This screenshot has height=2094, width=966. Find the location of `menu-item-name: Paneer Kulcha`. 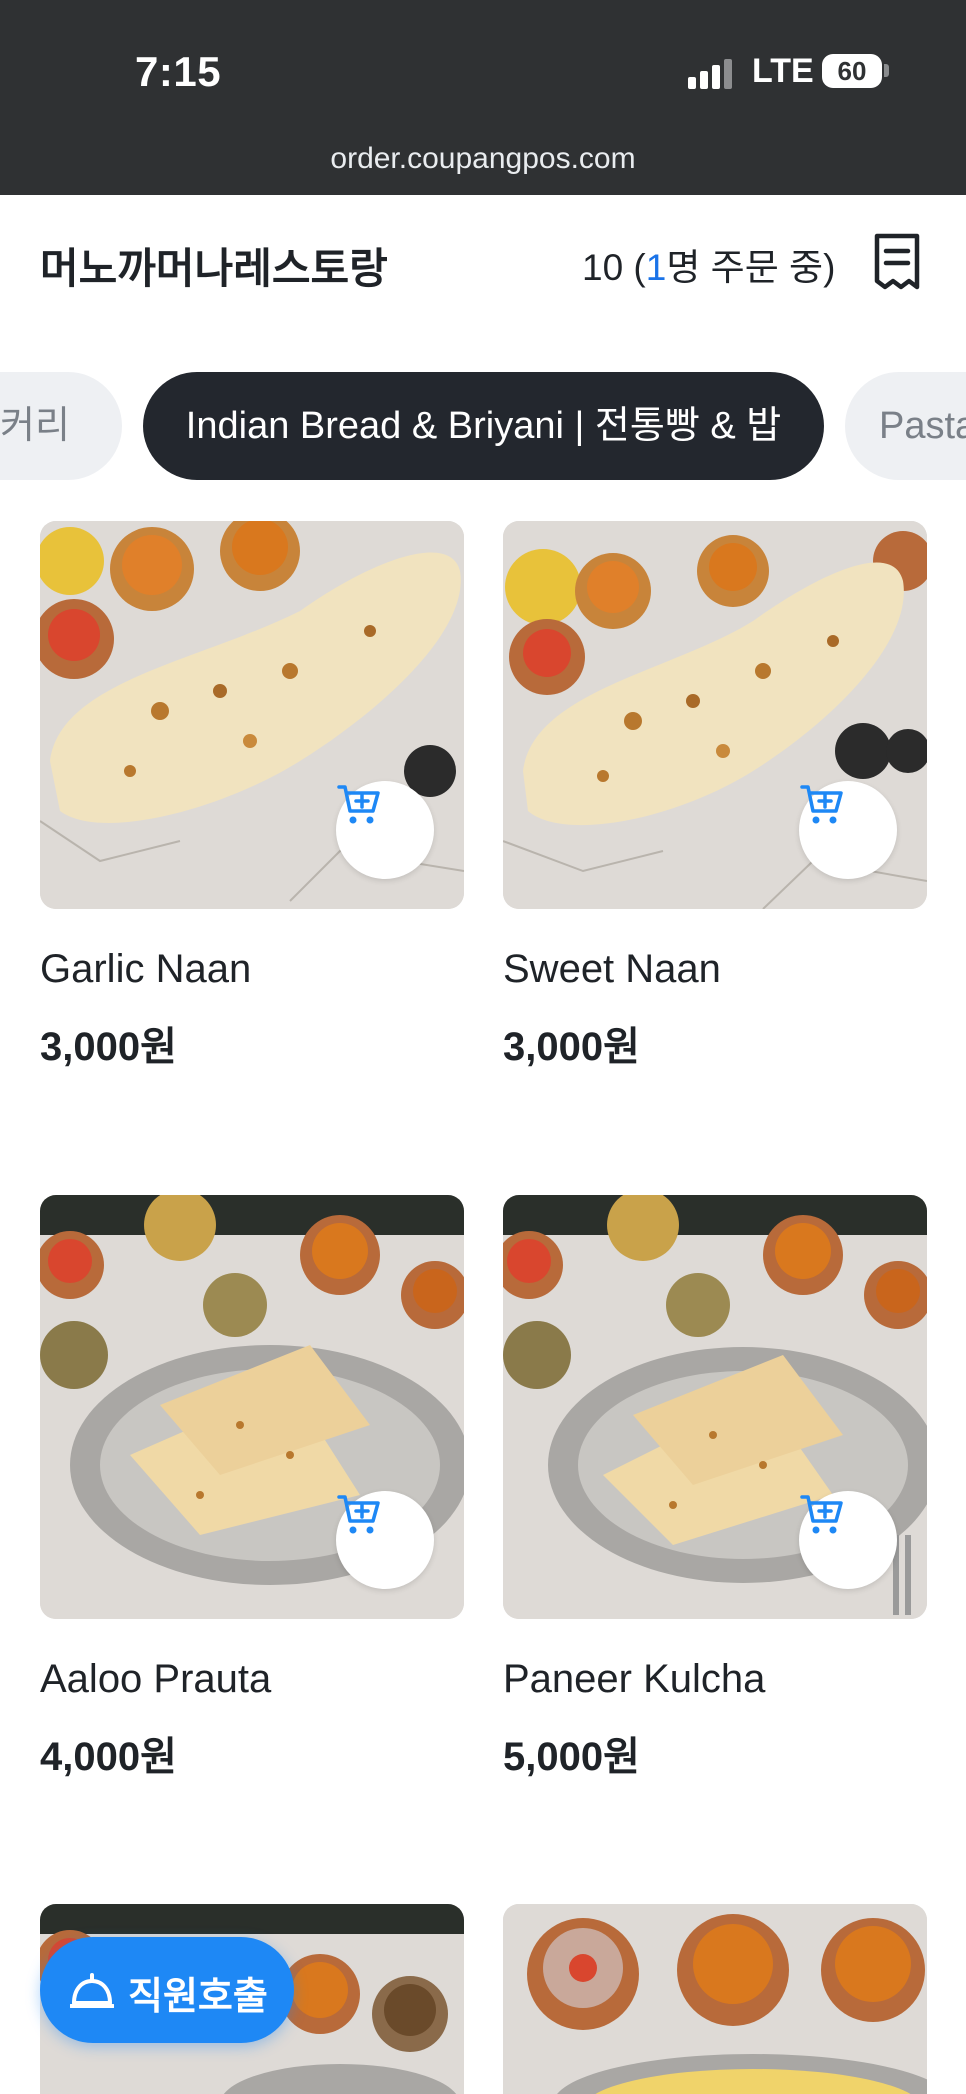

menu-item-name: Paneer Kulcha is located at coordinates (634, 1679).